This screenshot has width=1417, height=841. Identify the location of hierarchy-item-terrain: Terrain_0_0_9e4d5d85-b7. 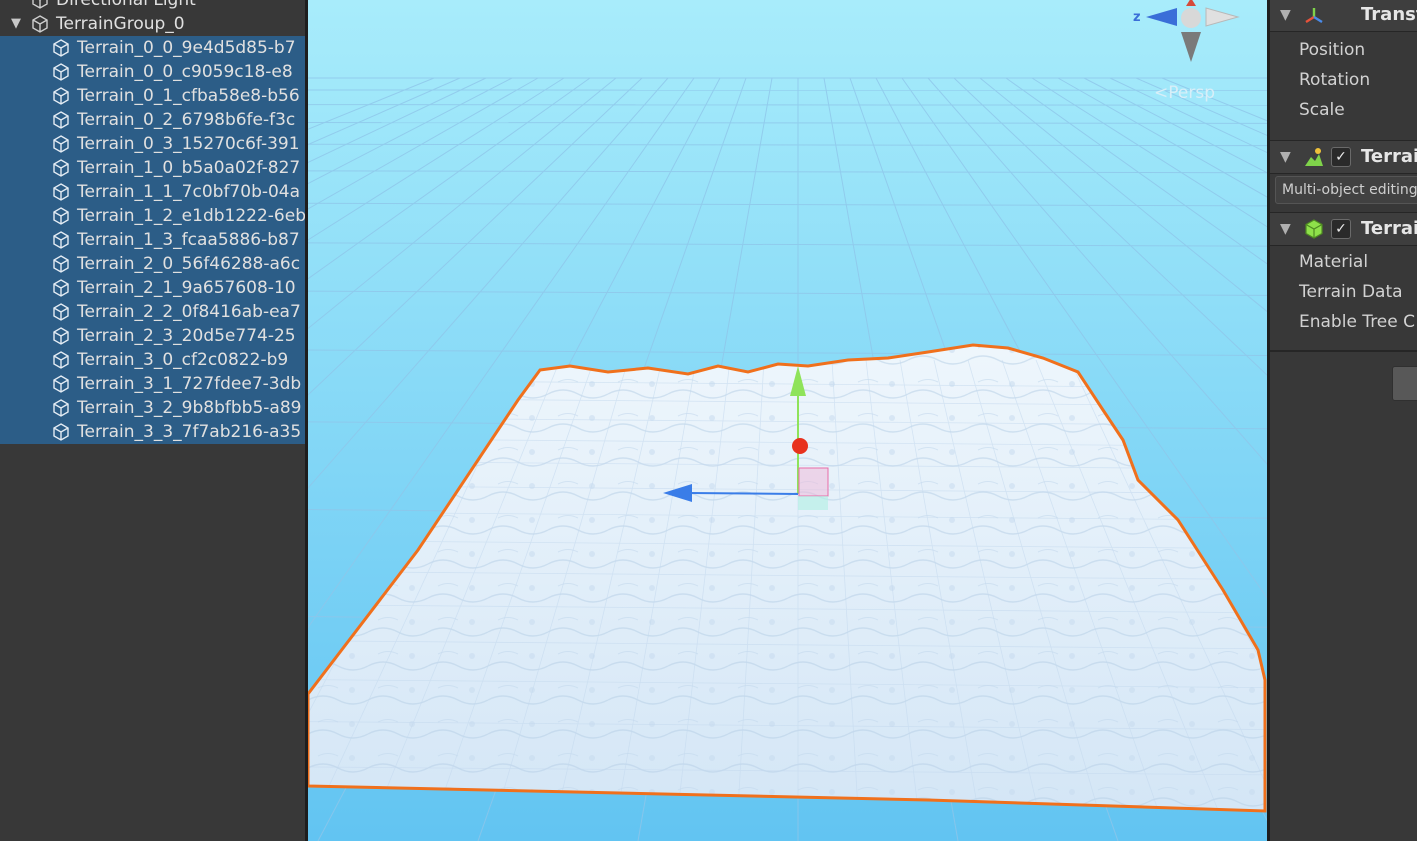
(152, 48).